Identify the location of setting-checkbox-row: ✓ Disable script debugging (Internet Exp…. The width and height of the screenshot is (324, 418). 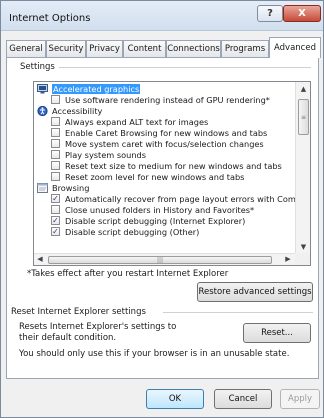
(148, 220).